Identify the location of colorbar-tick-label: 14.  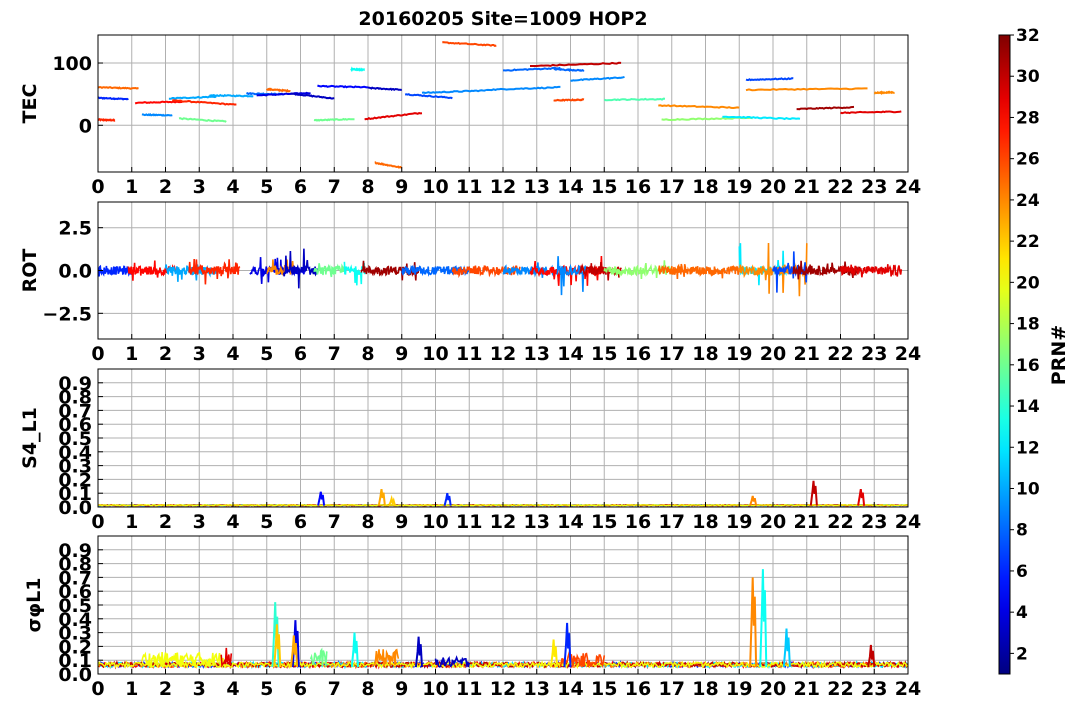
(1028, 407).